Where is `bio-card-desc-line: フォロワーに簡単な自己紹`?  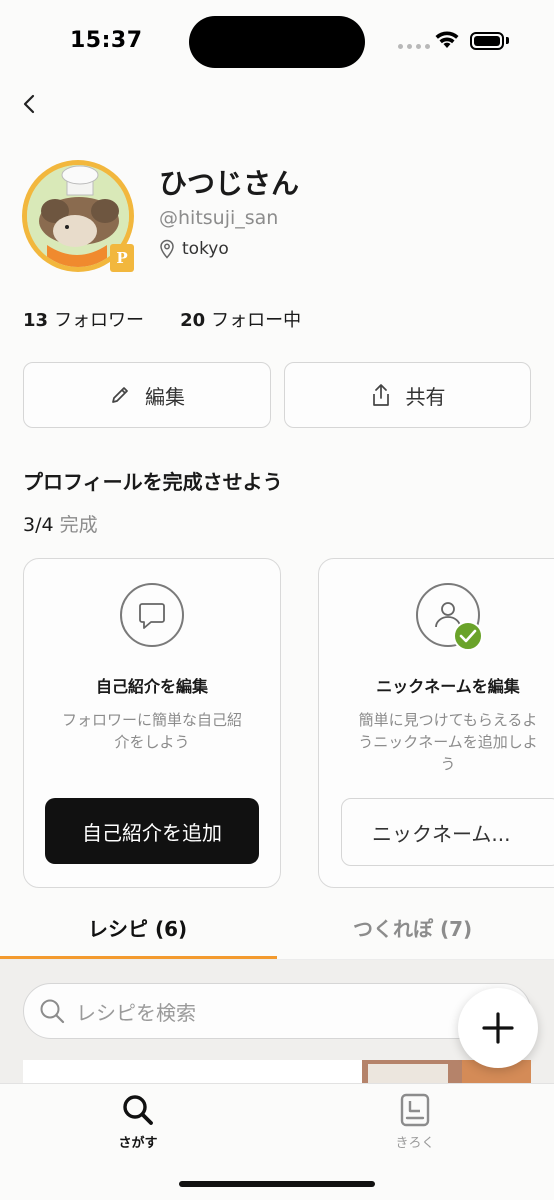
bio-card-desc-line: フォロワーに簡単な自己紹 is located at coordinates (151, 720).